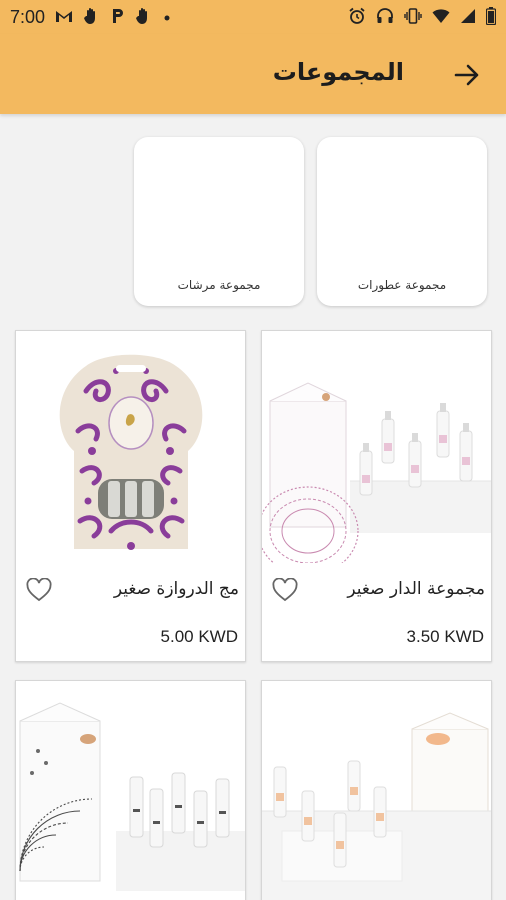  I want to click on headset-icon, so click(385, 17).